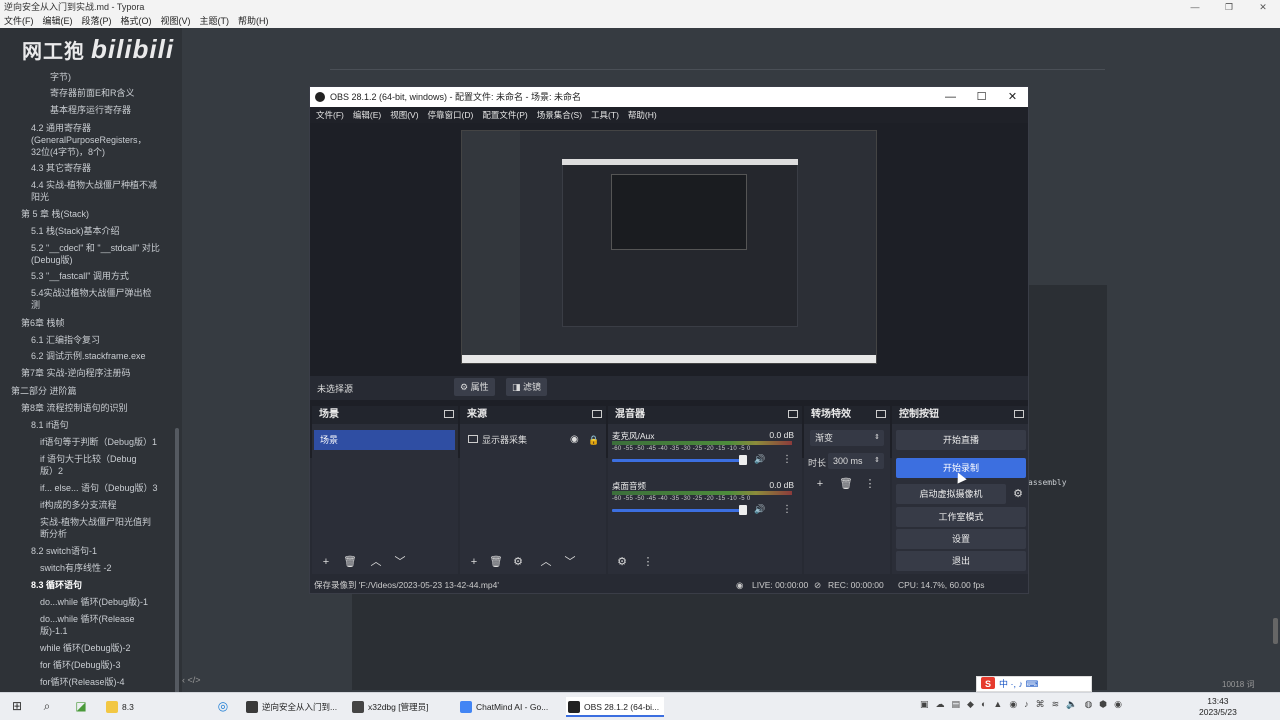 Image resolution: width=1280 pixels, height=720 pixels. I want to click on outline-item: if语句等于判断（Debug版）1, so click(98, 442).